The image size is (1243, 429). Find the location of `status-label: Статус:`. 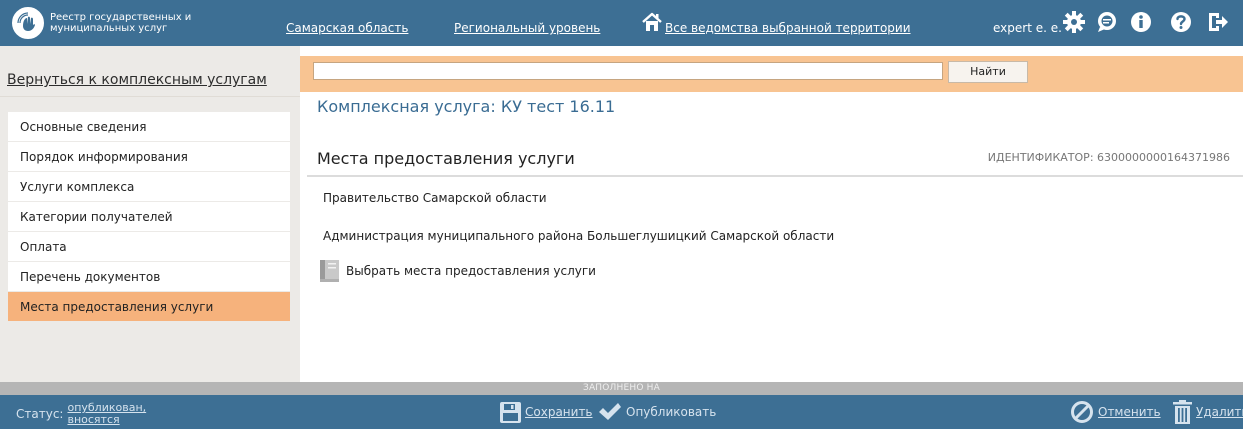

status-label: Статус: is located at coordinates (40, 414).